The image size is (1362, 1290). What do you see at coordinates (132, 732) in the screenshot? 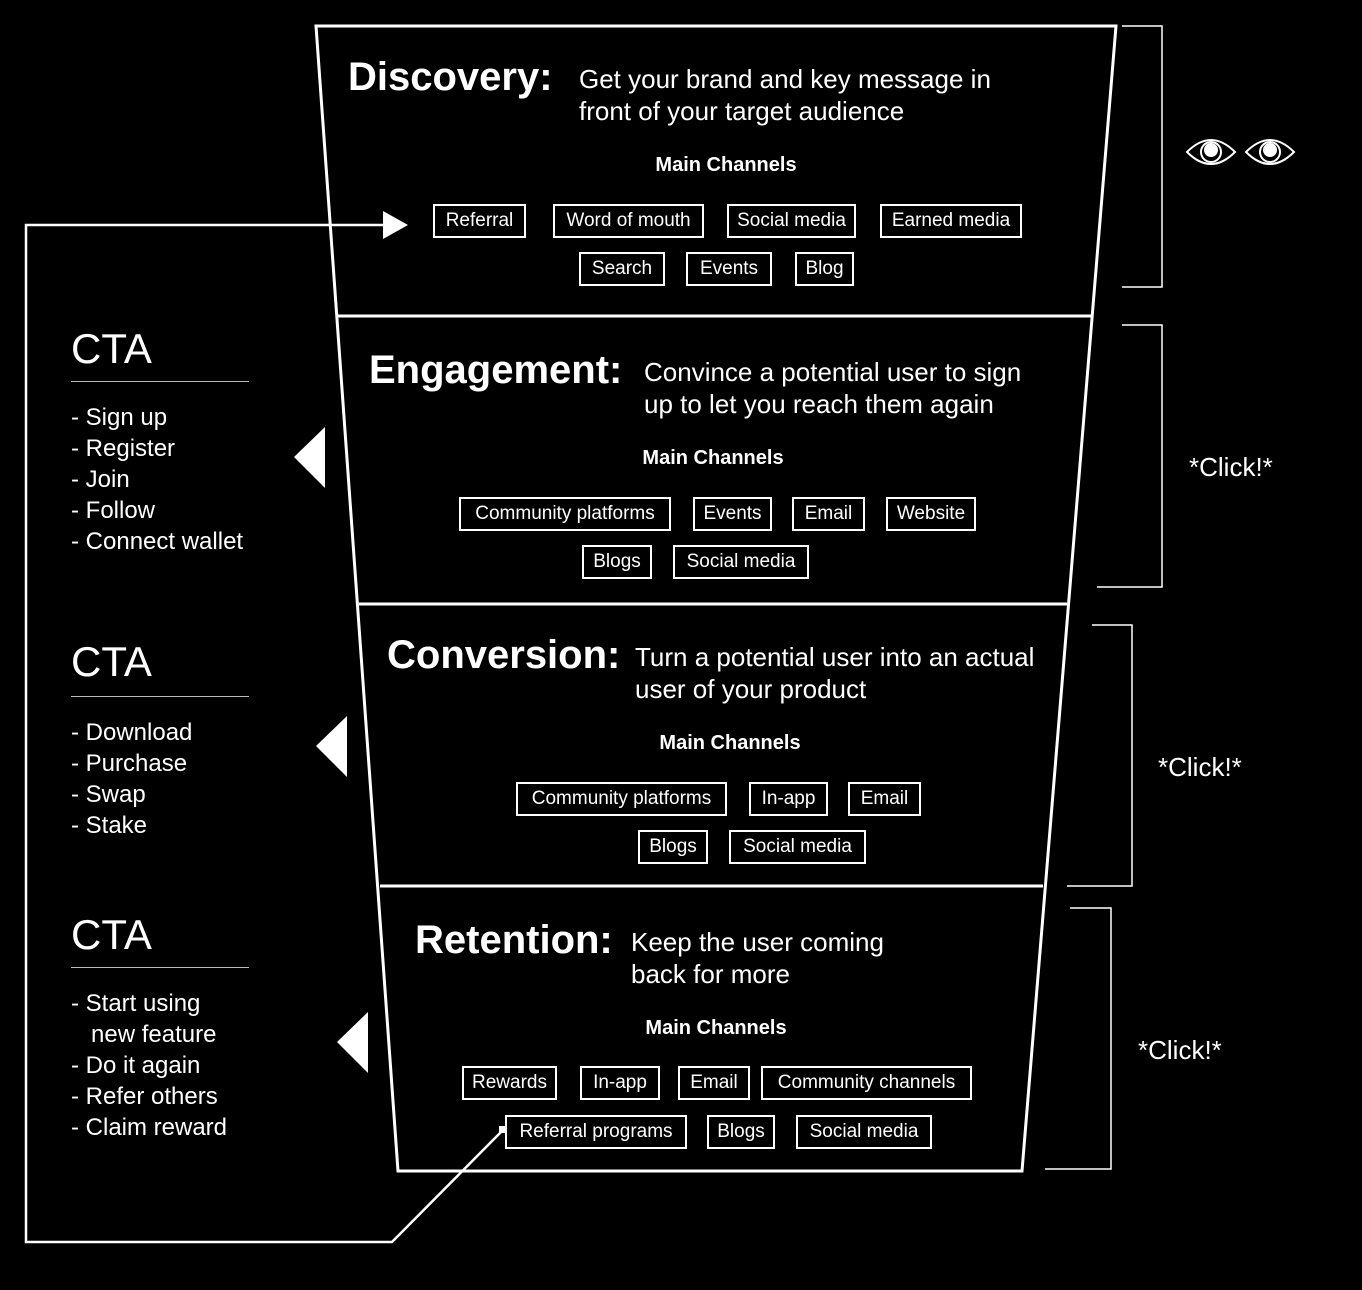
I see `cta-item: - Download` at bounding box center [132, 732].